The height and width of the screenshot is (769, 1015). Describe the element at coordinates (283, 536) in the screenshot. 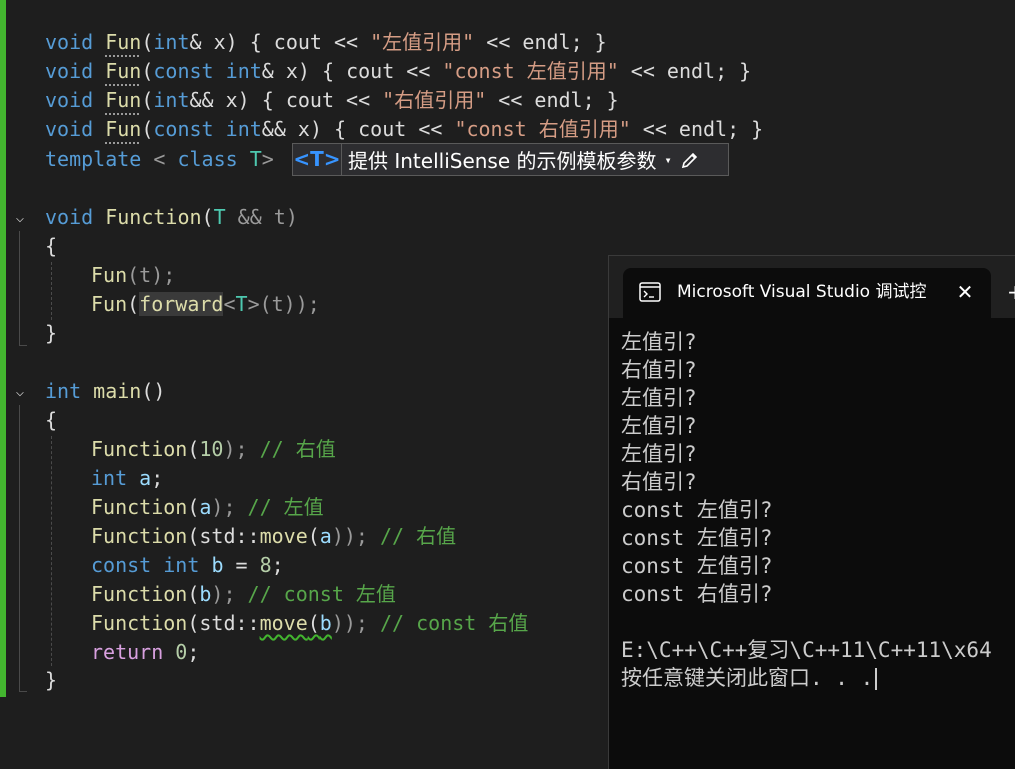

I see `function-token: move` at that location.